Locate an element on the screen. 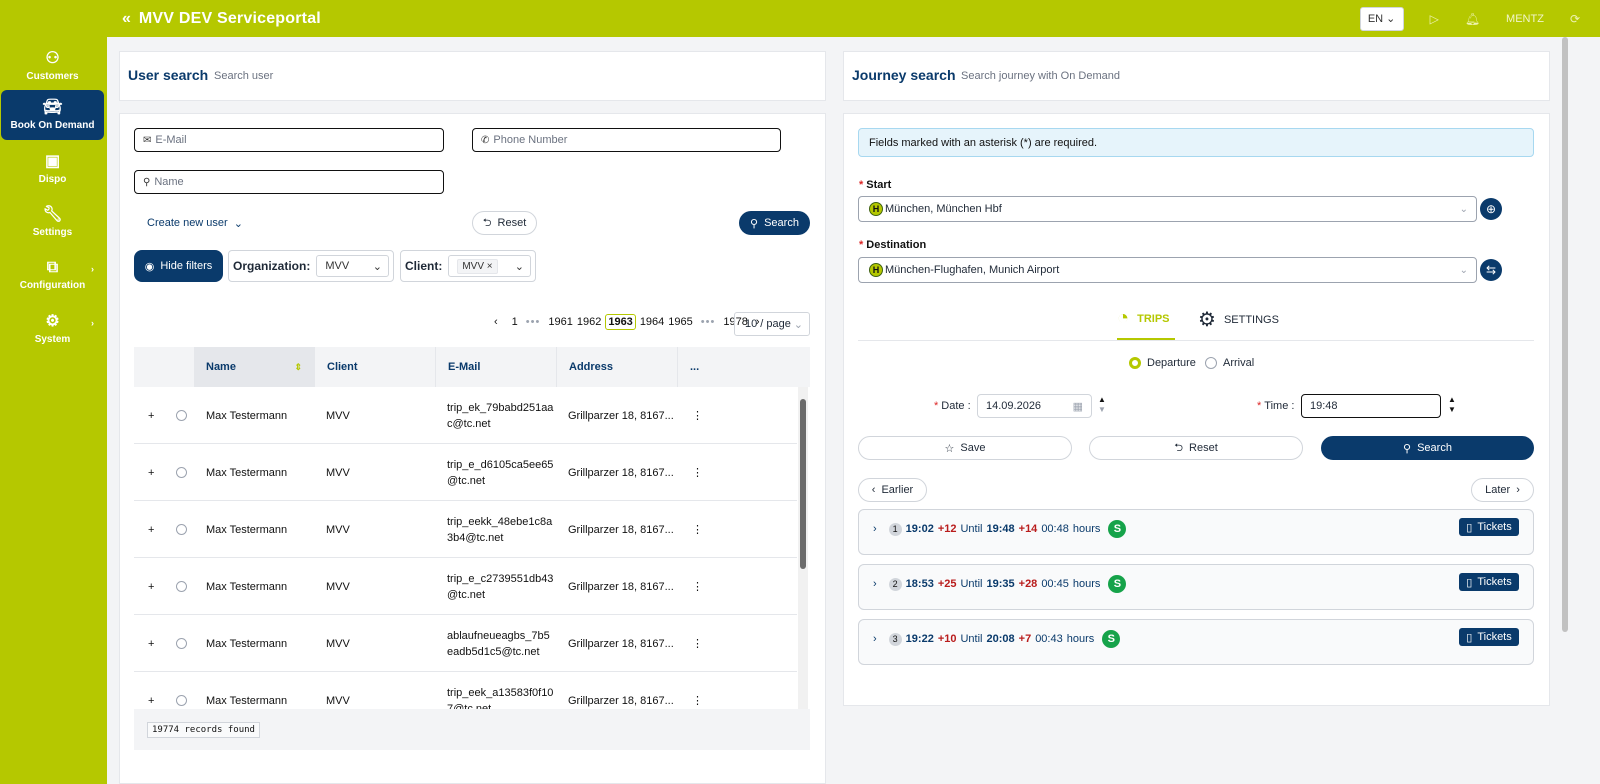 The width and height of the screenshot is (1600, 784). column-address: Address is located at coordinates (616, 367).